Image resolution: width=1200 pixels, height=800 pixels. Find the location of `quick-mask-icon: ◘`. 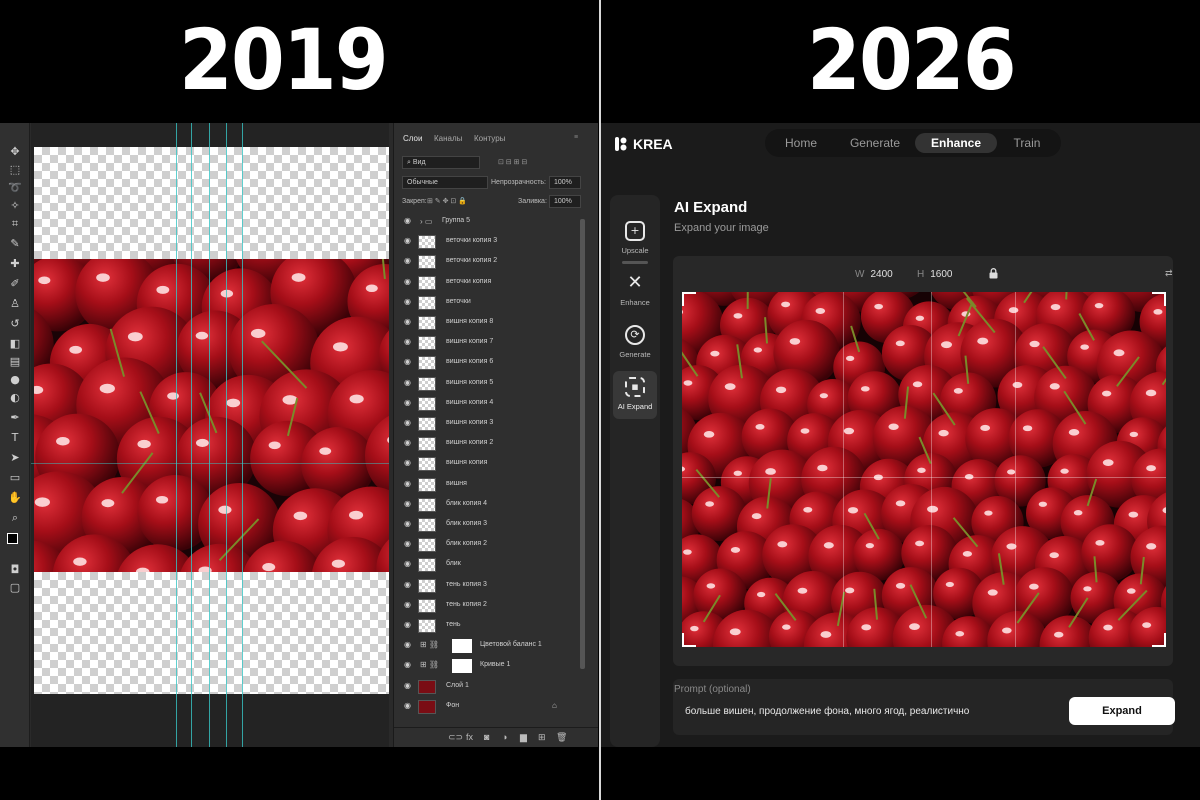

quick-mask-icon: ◘ is located at coordinates (15, 570).